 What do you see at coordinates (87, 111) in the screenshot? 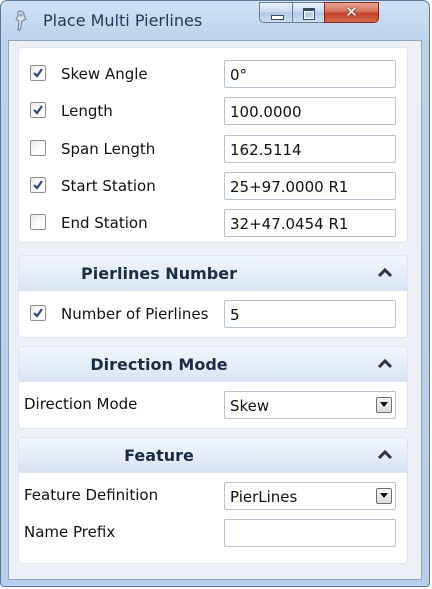
I see `length-label: Length` at bounding box center [87, 111].